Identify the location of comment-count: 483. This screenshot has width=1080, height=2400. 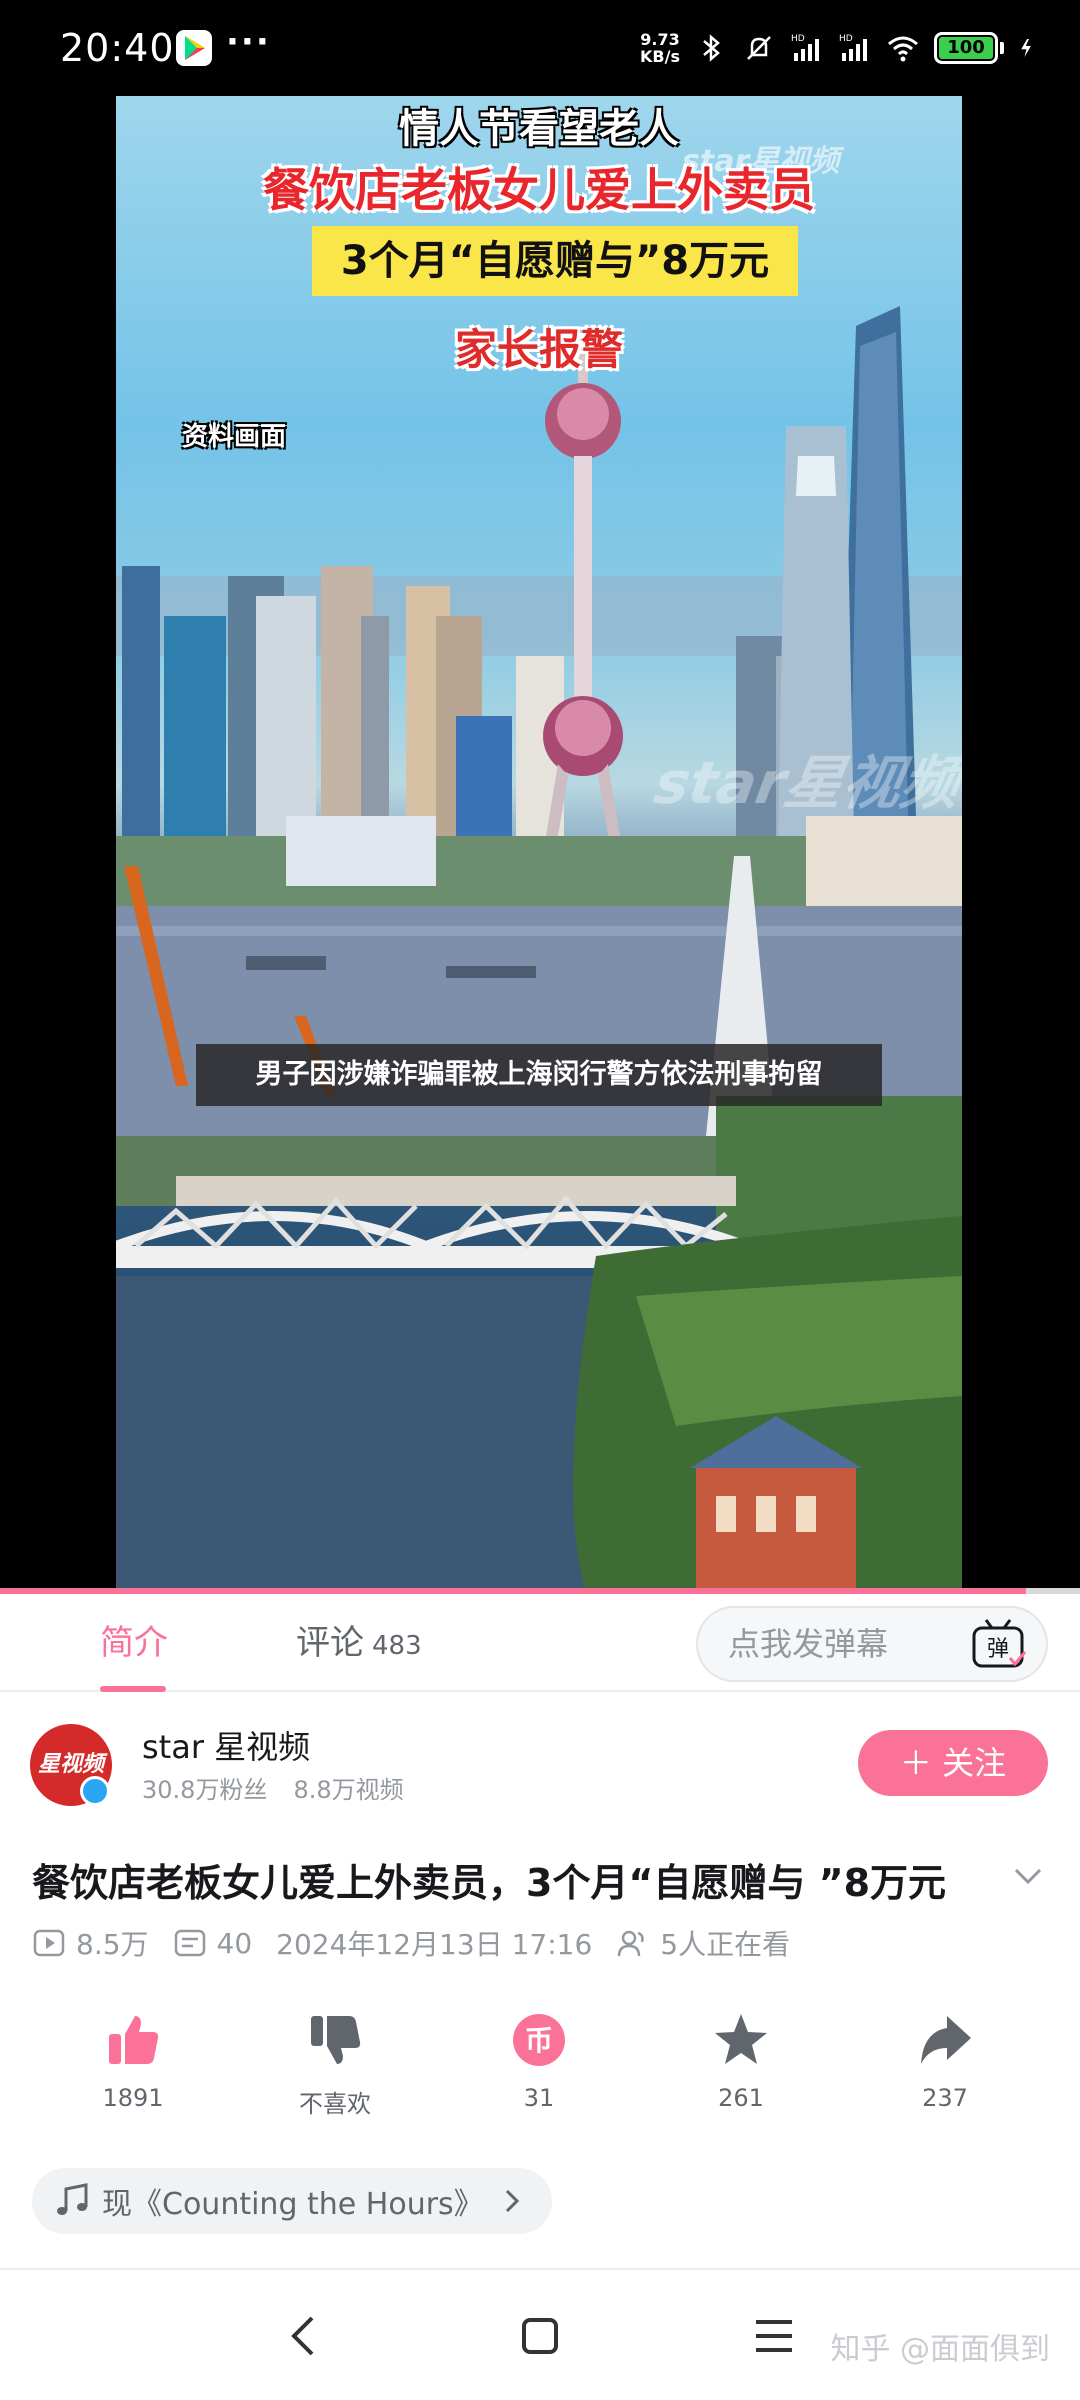
(397, 1646).